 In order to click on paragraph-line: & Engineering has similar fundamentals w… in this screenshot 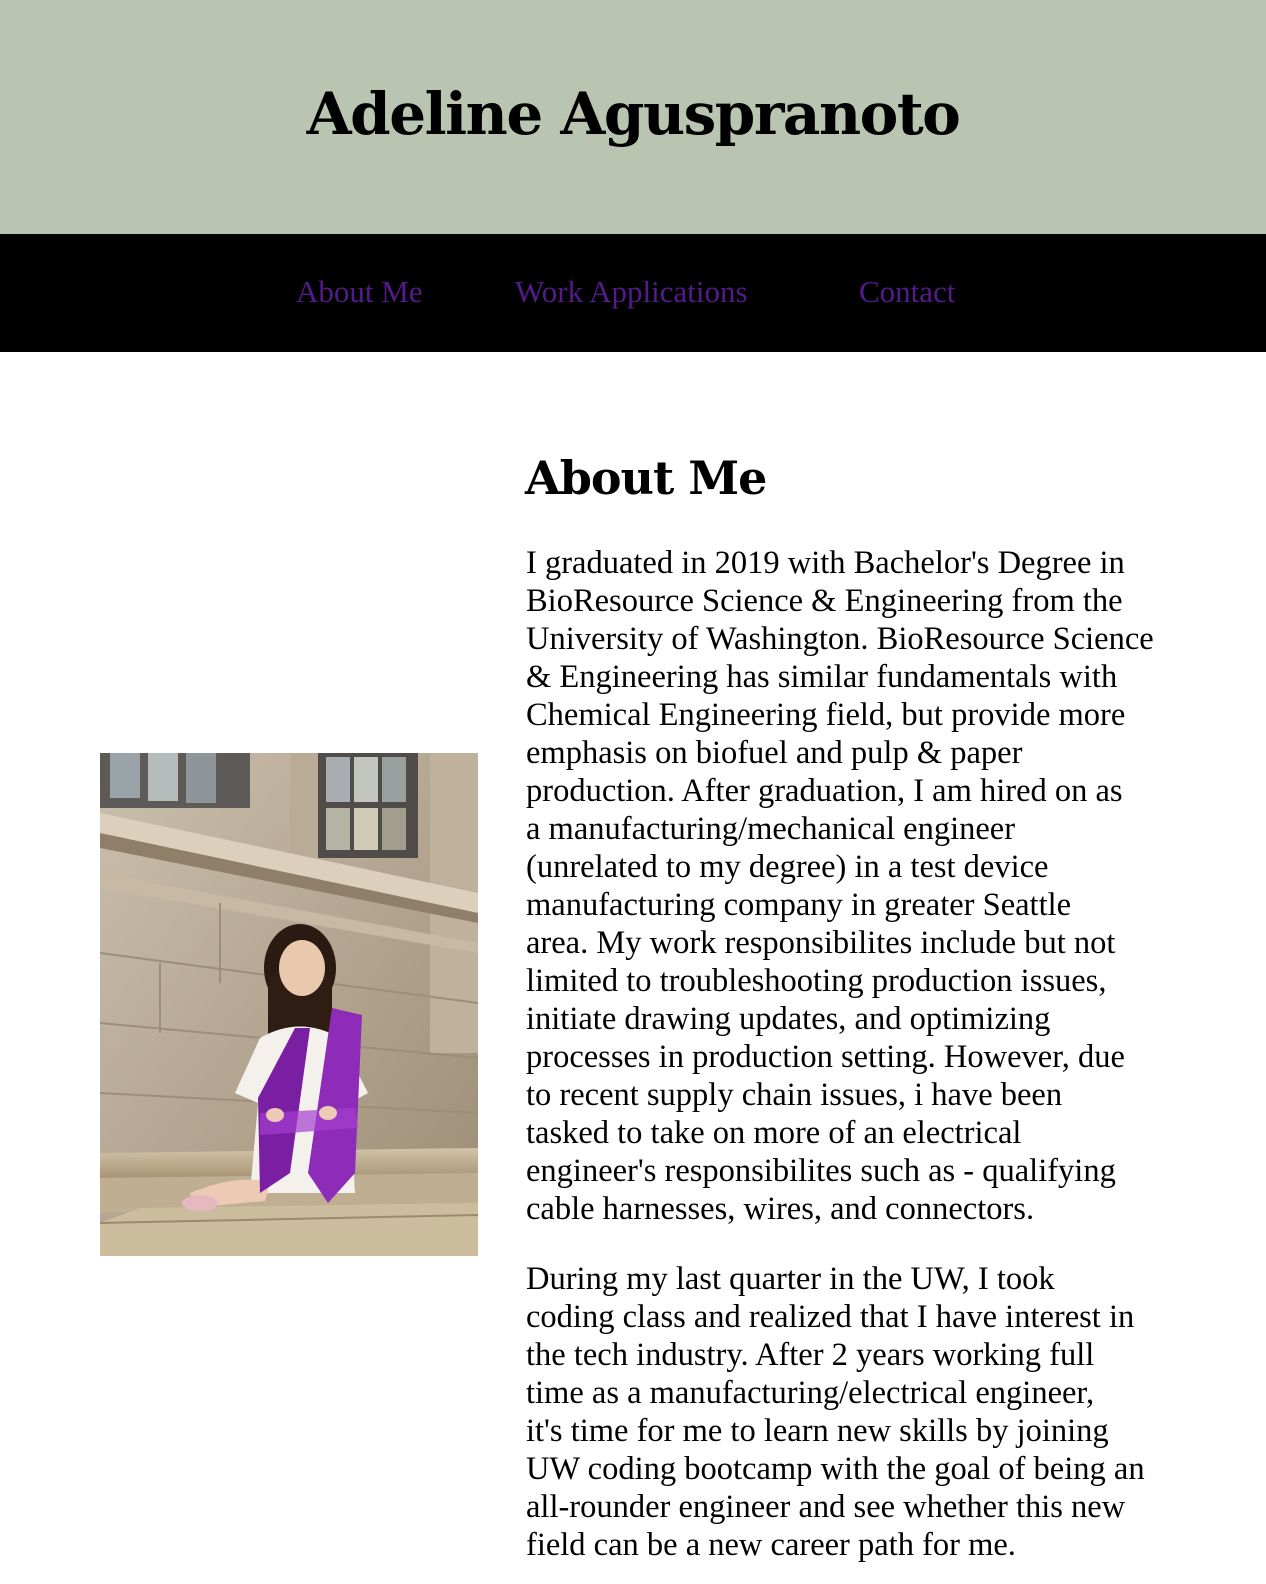, I will do `click(822, 677)`.